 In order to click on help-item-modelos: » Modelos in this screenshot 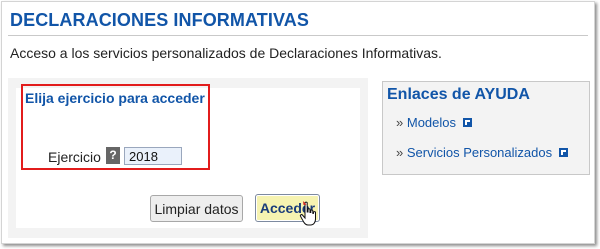, I will do `click(434, 122)`.